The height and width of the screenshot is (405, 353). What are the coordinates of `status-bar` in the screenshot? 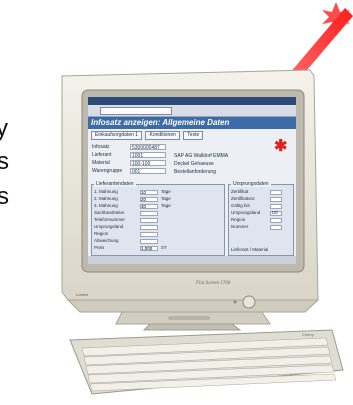 It's located at (192, 260).